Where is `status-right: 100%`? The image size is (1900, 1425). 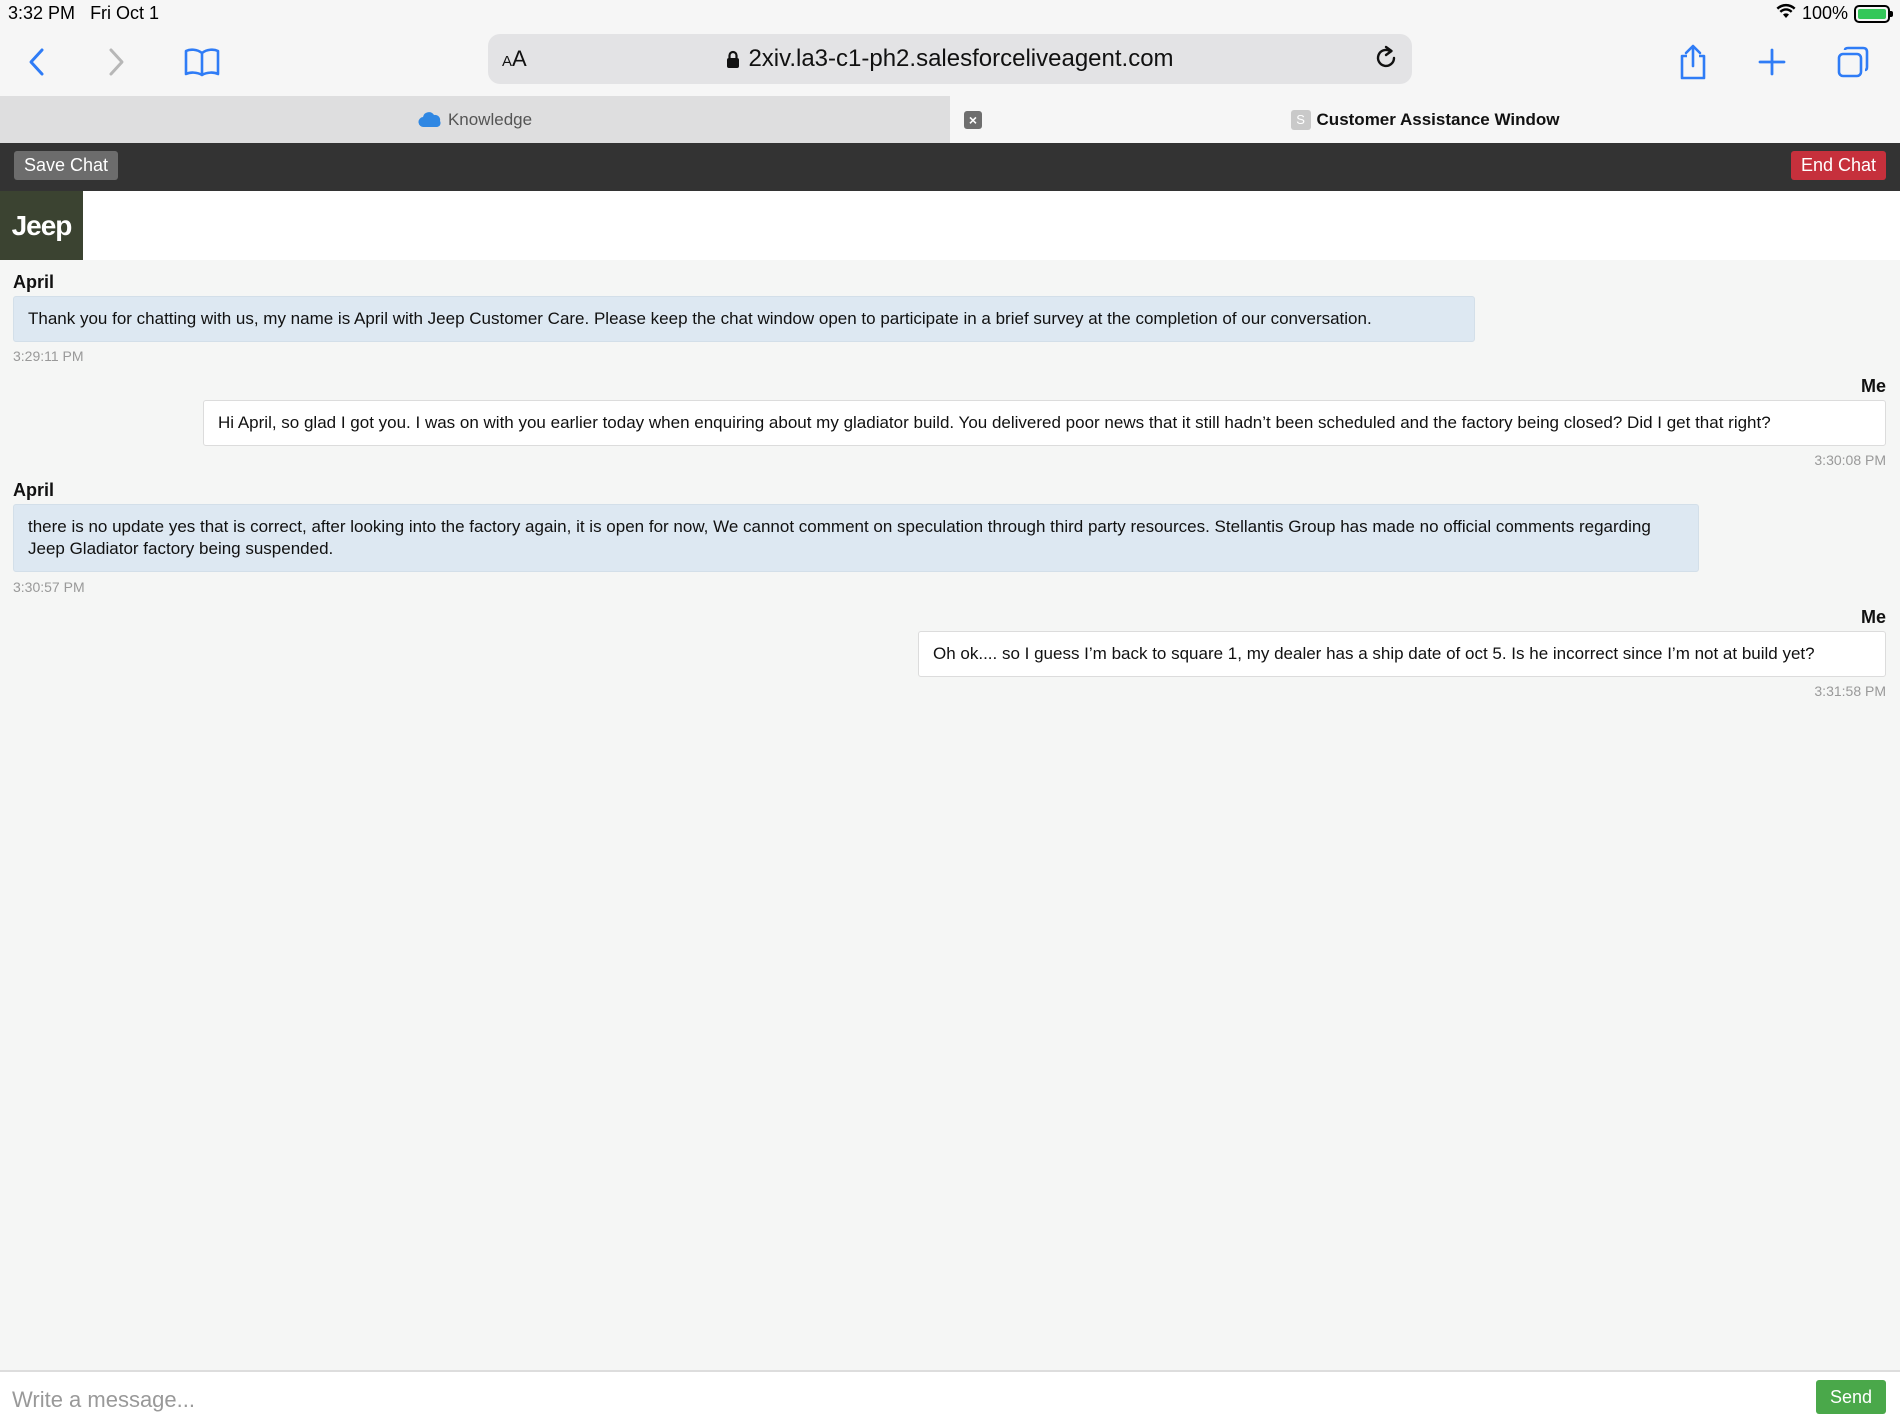
status-right: 100% is located at coordinates (1834, 13).